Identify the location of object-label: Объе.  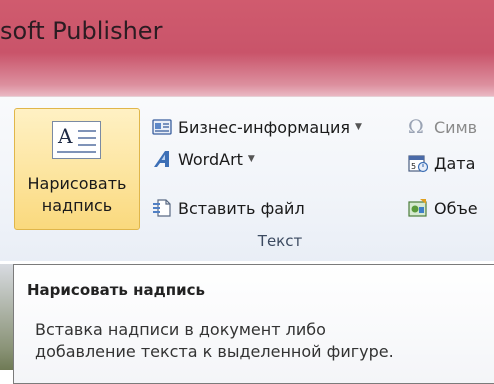
(456, 208).